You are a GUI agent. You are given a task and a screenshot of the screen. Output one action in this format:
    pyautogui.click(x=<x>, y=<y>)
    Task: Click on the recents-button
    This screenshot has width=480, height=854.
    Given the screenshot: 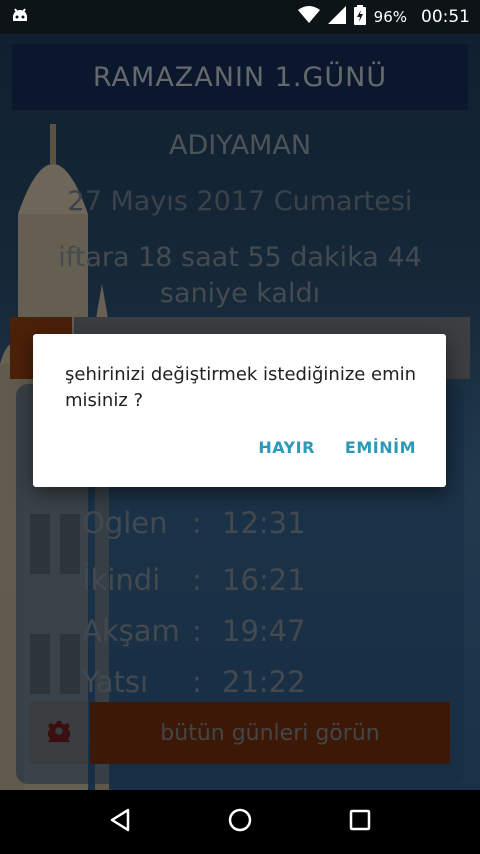 What is the action you would take?
    pyautogui.click(x=360, y=822)
    